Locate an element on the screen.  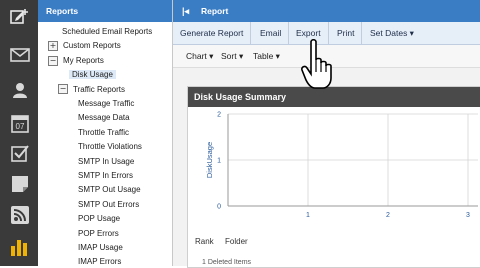
table-row: 1 Deleted Items is located at coordinates (227, 262).